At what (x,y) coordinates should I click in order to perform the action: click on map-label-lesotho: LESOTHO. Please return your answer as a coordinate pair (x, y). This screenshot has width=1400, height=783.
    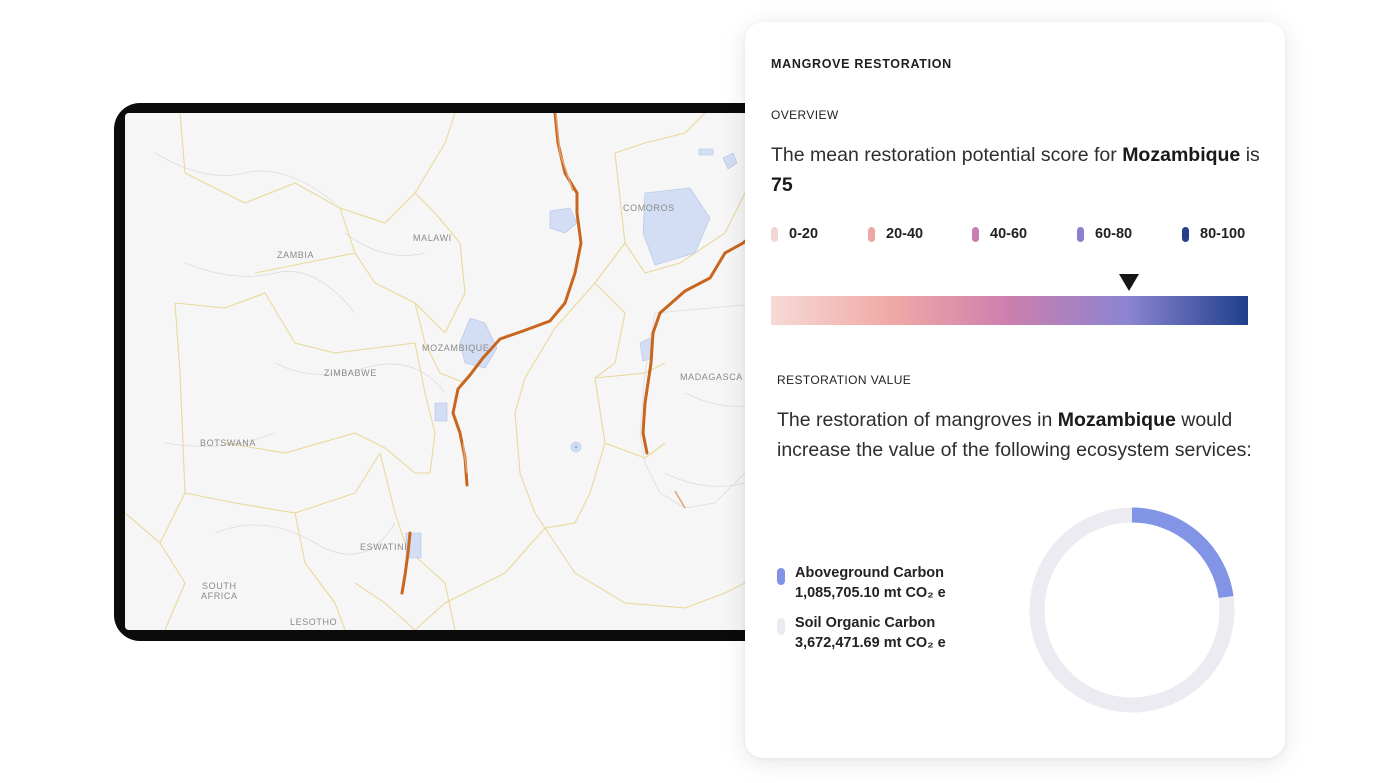
    Looking at the image, I should click on (314, 622).